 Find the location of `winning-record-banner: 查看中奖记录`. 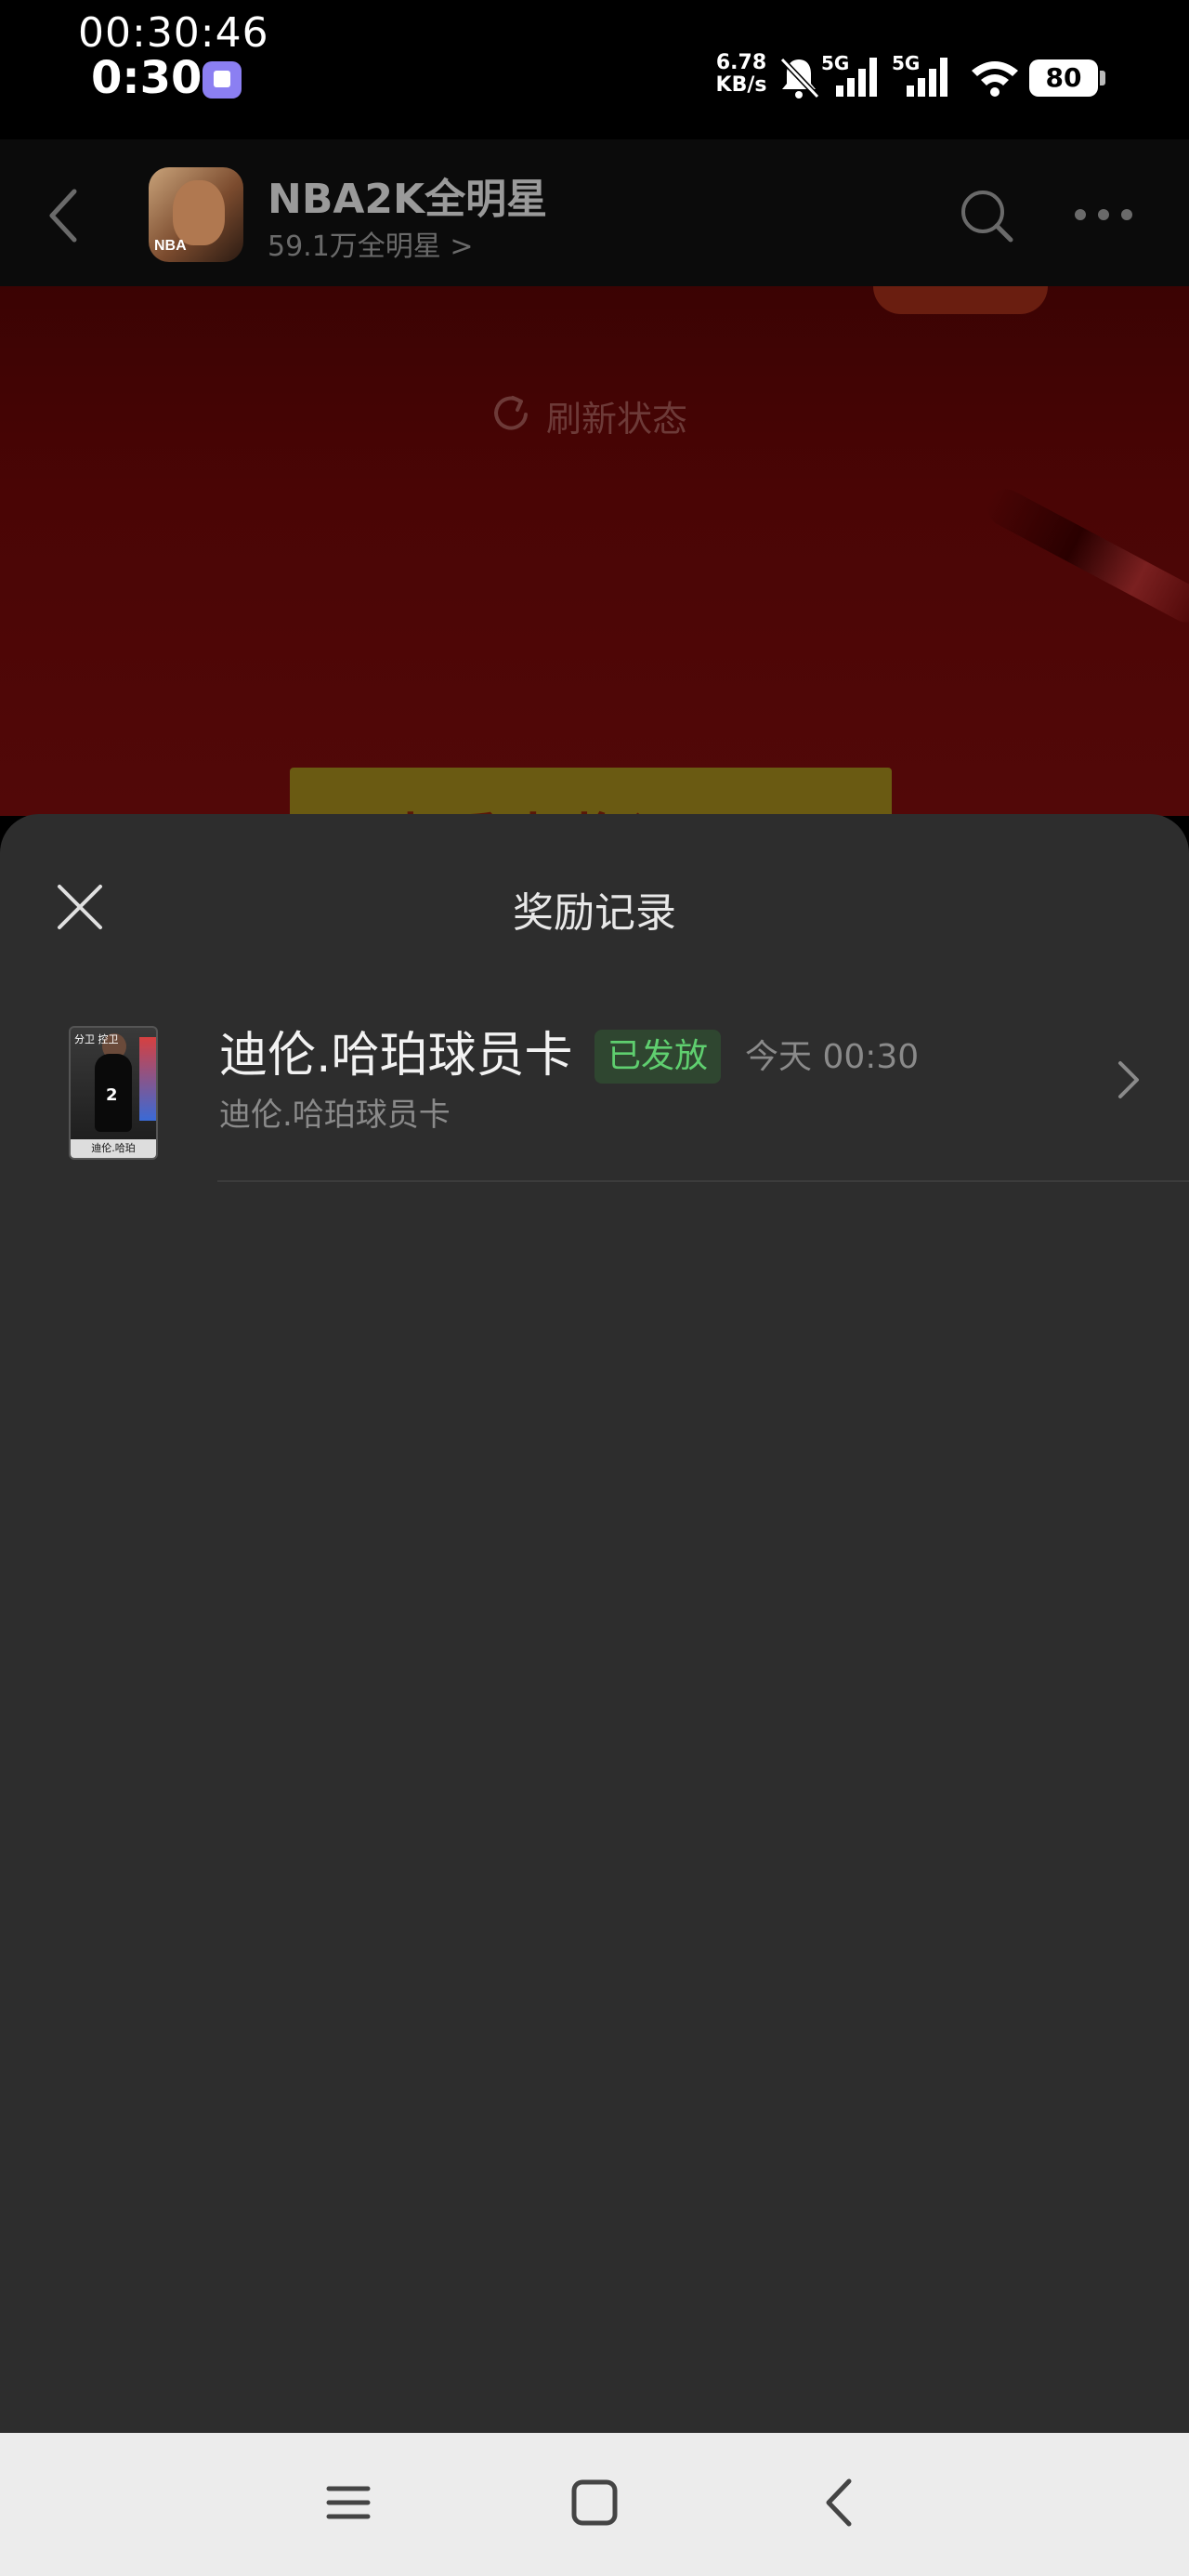

winning-record-banner: 查看中奖记录 is located at coordinates (591, 792).